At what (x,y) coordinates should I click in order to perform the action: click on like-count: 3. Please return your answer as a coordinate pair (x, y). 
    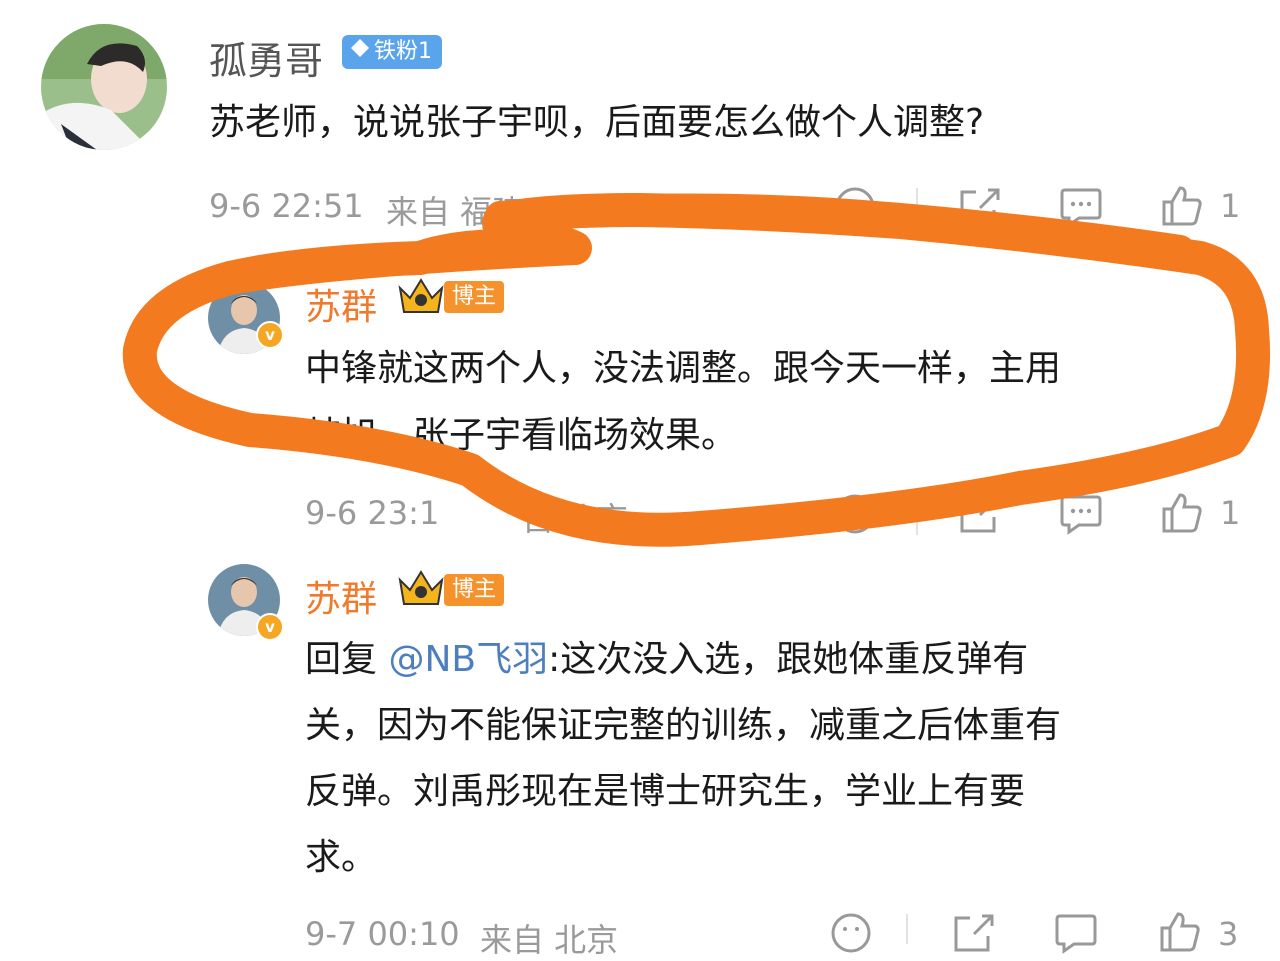
    Looking at the image, I should click on (1228, 934).